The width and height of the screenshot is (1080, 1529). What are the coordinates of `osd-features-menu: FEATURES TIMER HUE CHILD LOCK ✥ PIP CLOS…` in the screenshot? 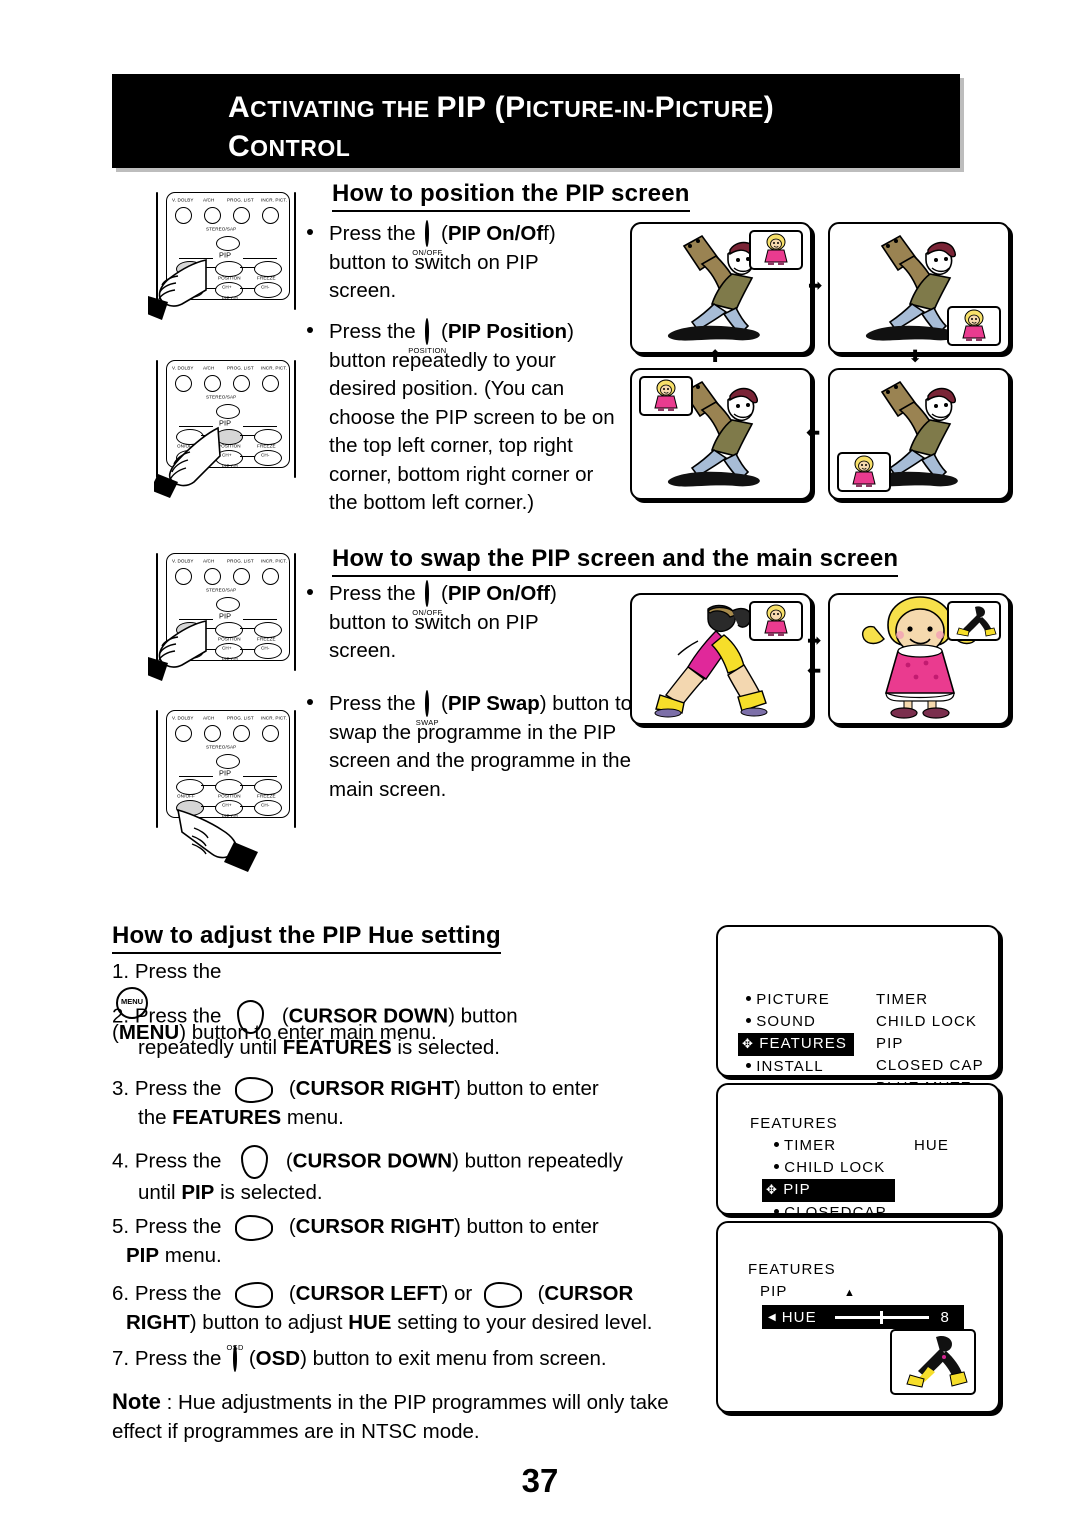 It's located at (858, 1152).